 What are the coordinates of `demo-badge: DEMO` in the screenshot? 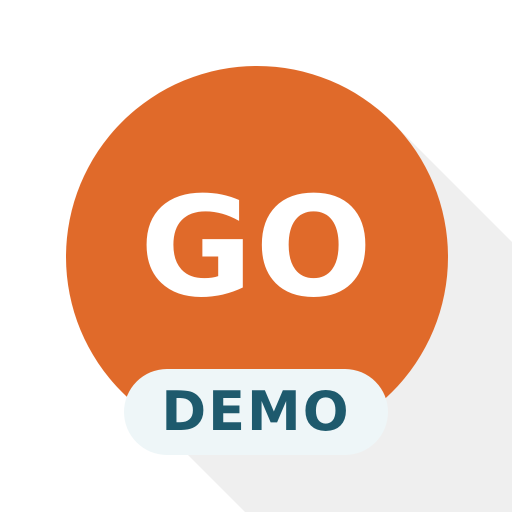 It's located at (256, 412).